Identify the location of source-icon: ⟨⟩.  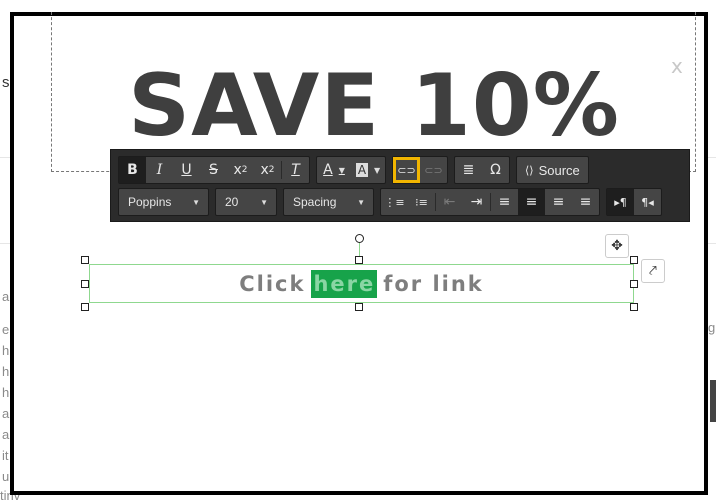
(529, 170).